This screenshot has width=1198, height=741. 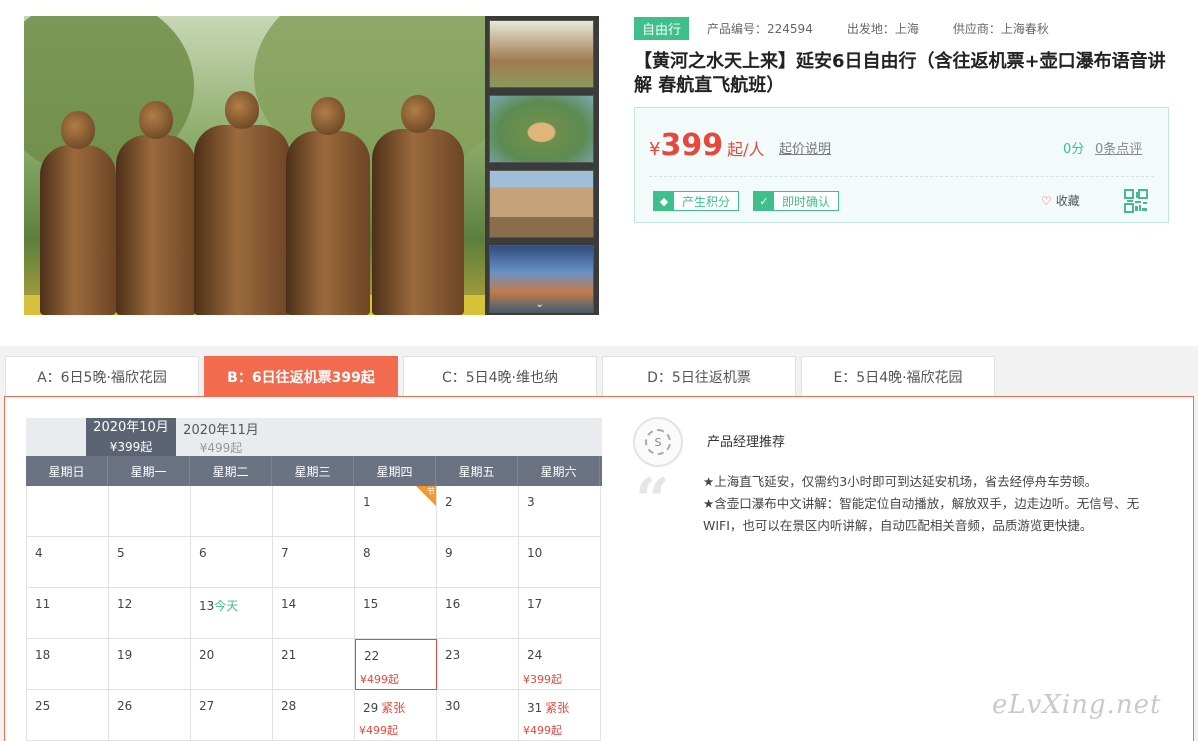 I want to click on calendar-day: 29 紧张 ¥499起, so click(x=396, y=715).